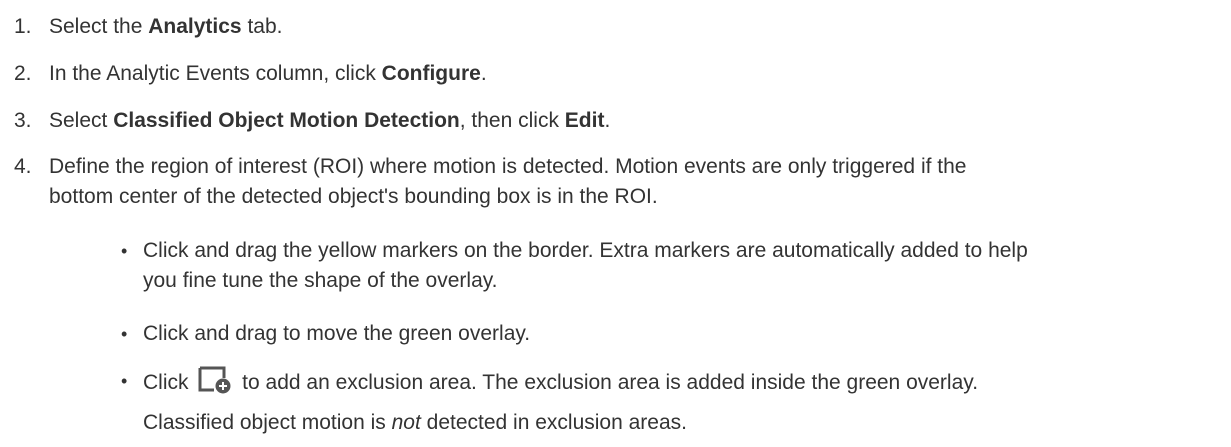 The height and width of the screenshot is (447, 1231). What do you see at coordinates (267, 422) in the screenshot?
I see `note-pre: Classified object motion is` at bounding box center [267, 422].